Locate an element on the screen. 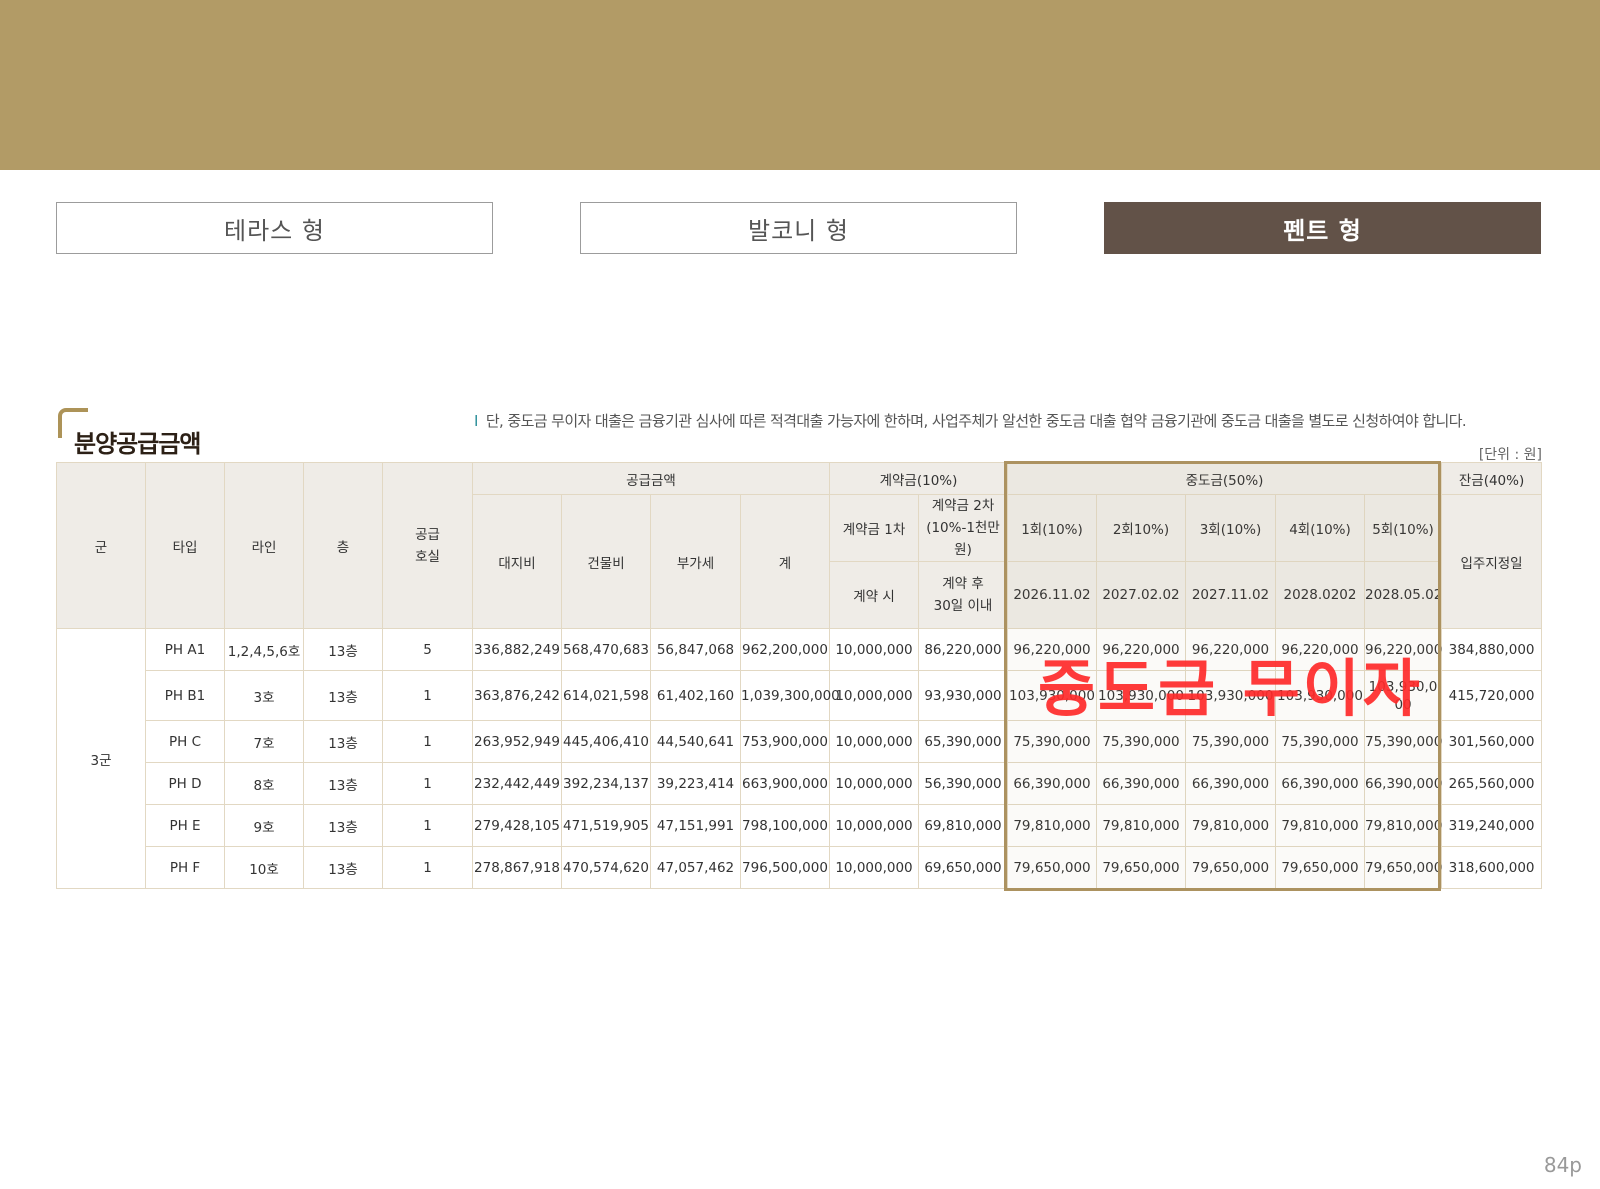 This screenshot has width=1600, height=1189. cell-line: 1,2,4,5,6호 is located at coordinates (264, 649).